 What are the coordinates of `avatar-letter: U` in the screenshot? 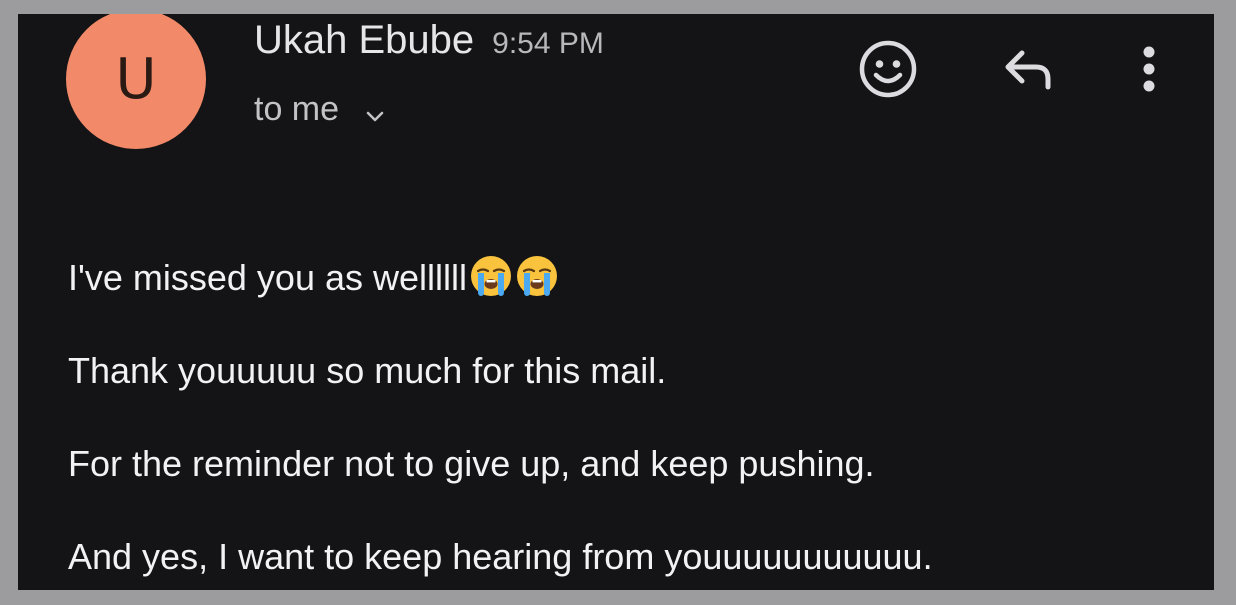 It's located at (136, 79).